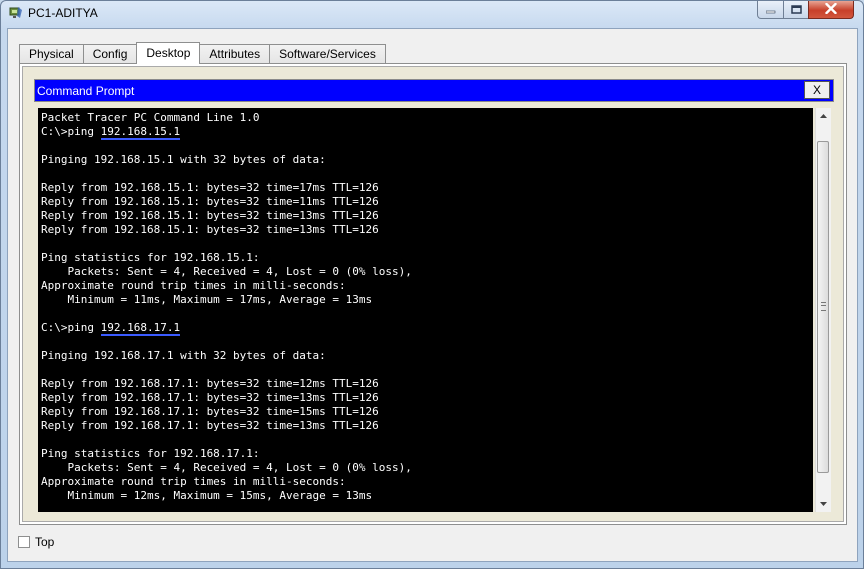 The width and height of the screenshot is (864, 569). Describe the element at coordinates (16, 13) in the screenshot. I see `packet-tracer-pc-icon` at that location.